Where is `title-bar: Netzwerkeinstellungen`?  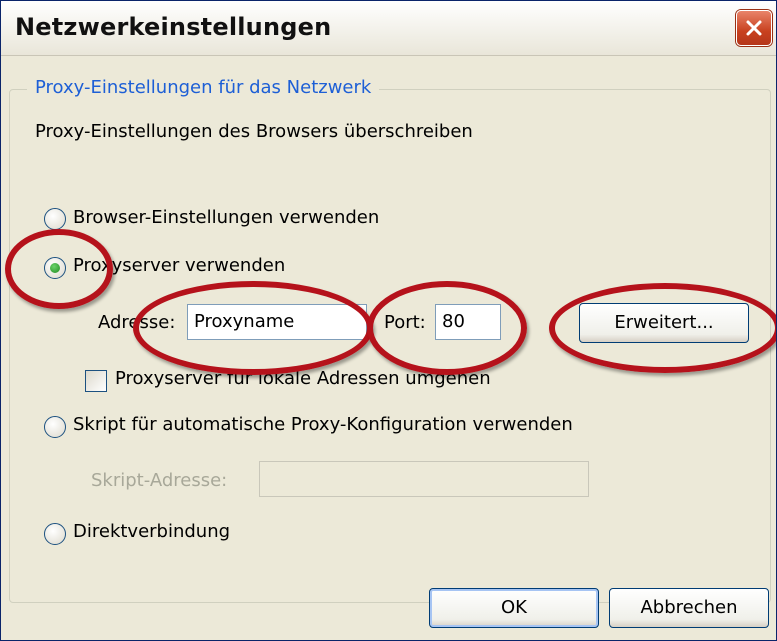 title-bar: Netzwerkeinstellungen is located at coordinates (388, 28).